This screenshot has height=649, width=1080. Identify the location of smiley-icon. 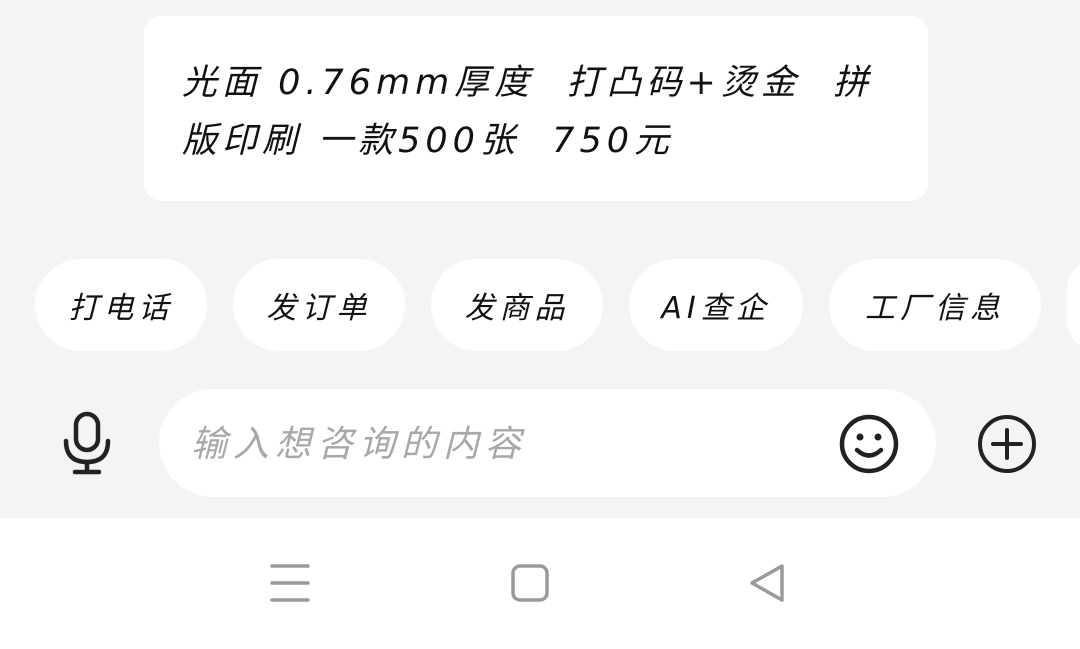
(869, 444).